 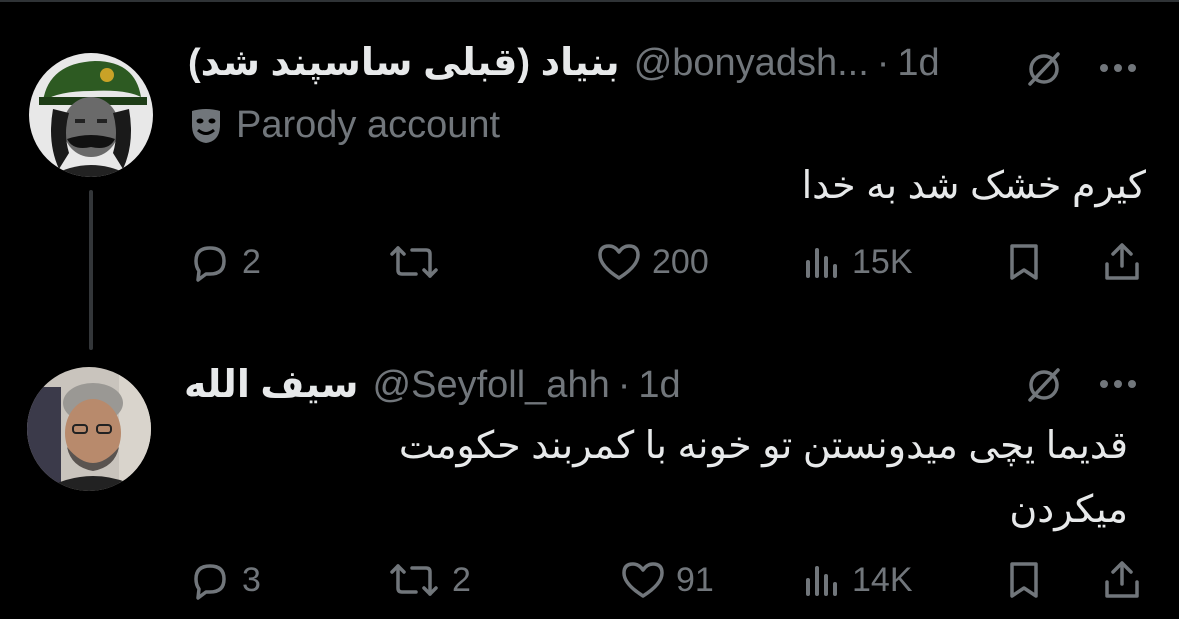 What do you see at coordinates (271, 384) in the screenshot?
I see `display-name: سیف الله` at bounding box center [271, 384].